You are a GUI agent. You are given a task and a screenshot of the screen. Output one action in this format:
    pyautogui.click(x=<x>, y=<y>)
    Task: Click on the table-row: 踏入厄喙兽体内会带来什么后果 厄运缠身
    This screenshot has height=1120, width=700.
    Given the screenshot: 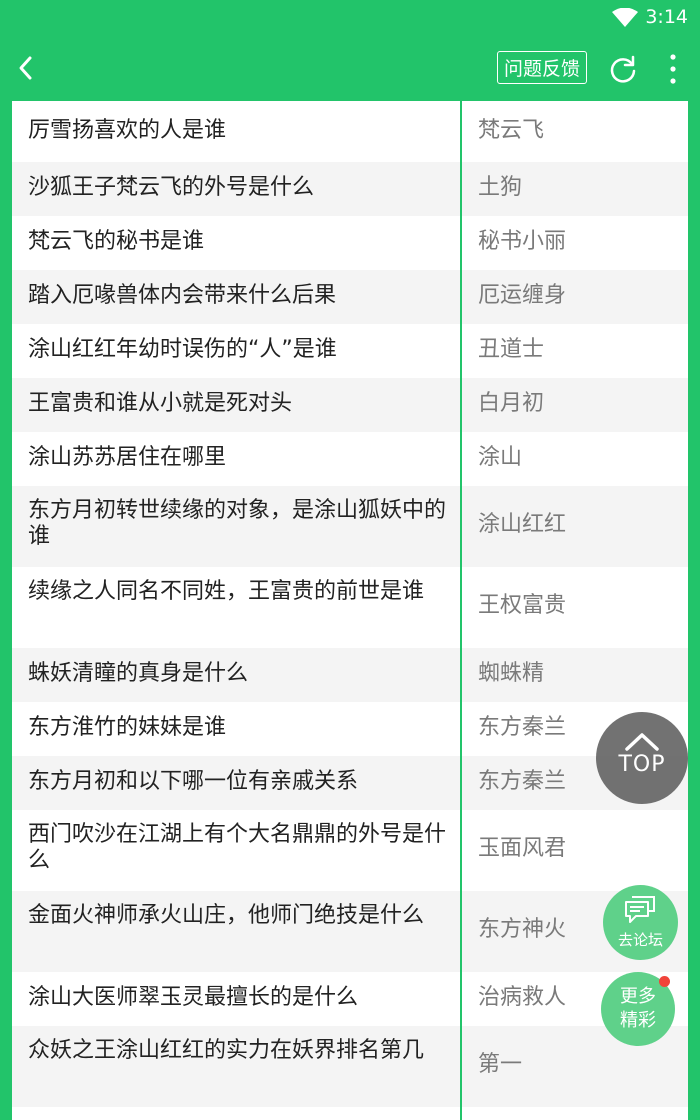 What is the action you would take?
    pyautogui.click(x=350, y=297)
    